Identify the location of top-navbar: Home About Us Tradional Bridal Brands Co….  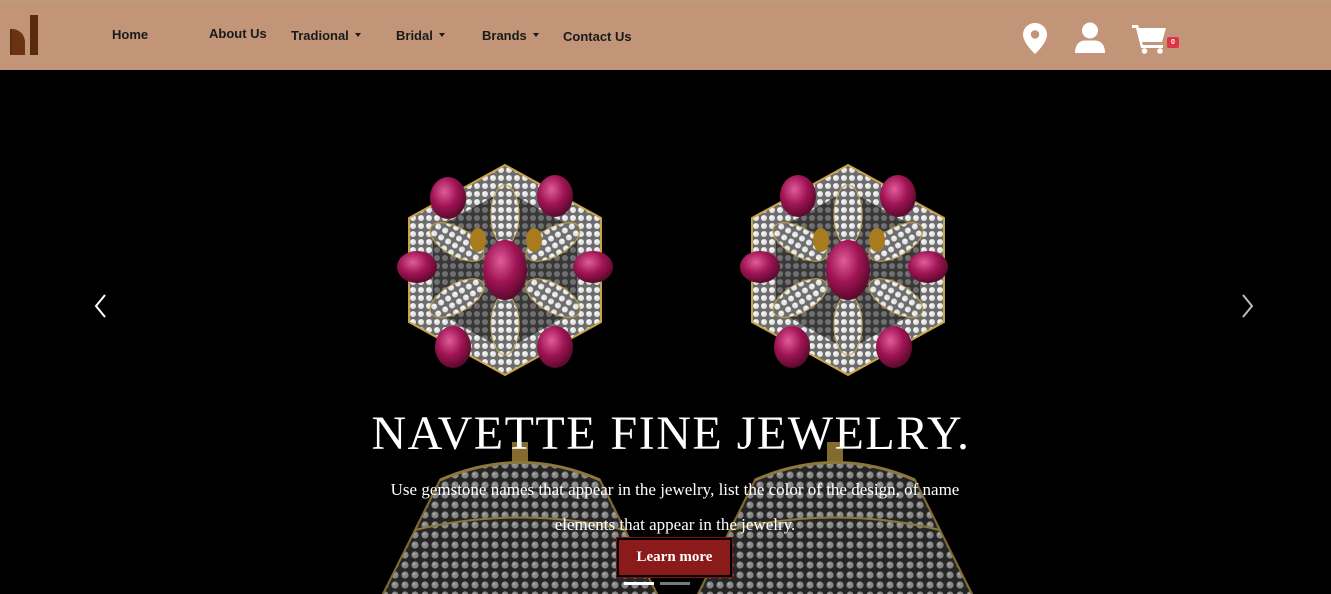
(665, 35).